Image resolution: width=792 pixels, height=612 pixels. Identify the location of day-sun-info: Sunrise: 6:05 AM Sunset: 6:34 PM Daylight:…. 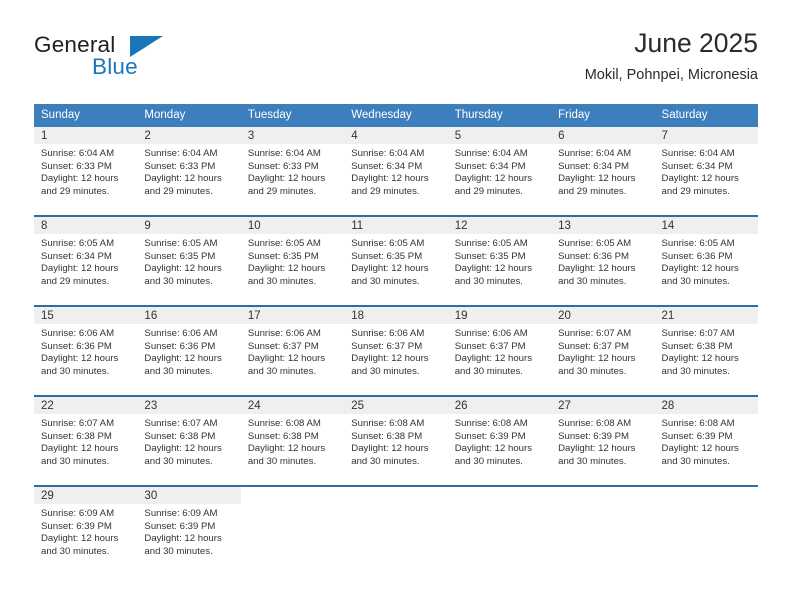
(85, 261).